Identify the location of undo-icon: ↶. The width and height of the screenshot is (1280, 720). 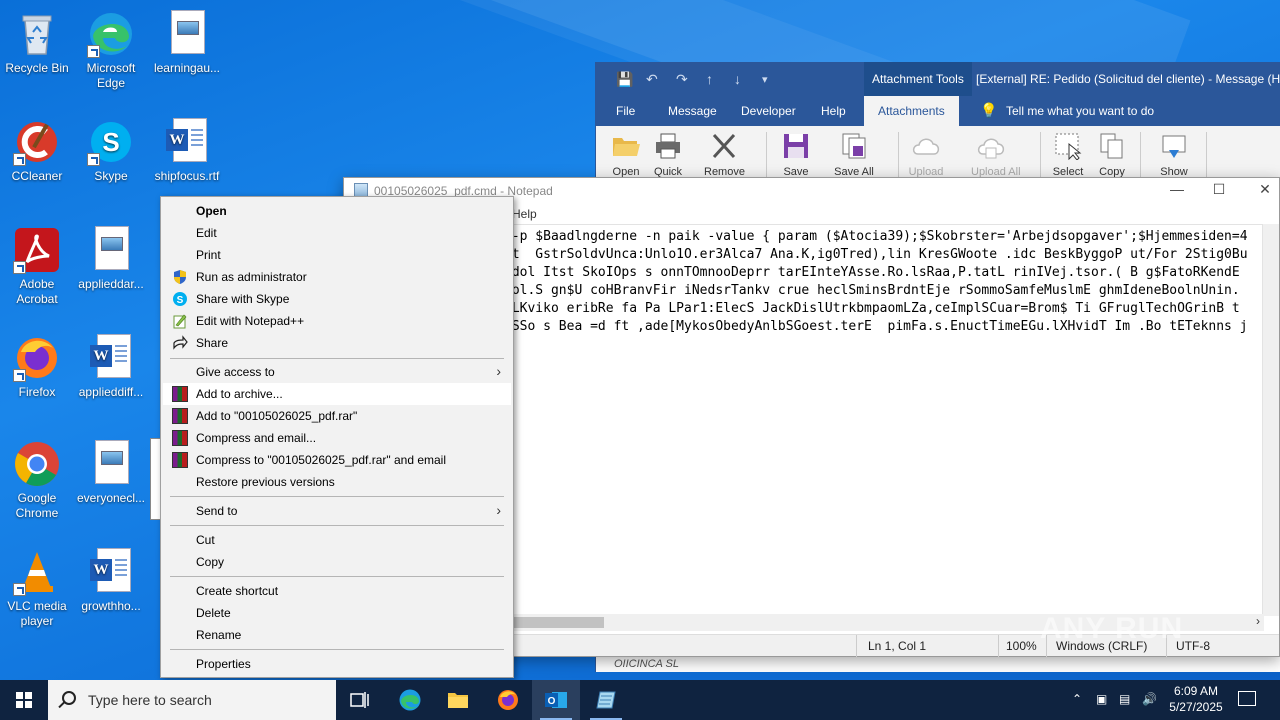
(652, 79).